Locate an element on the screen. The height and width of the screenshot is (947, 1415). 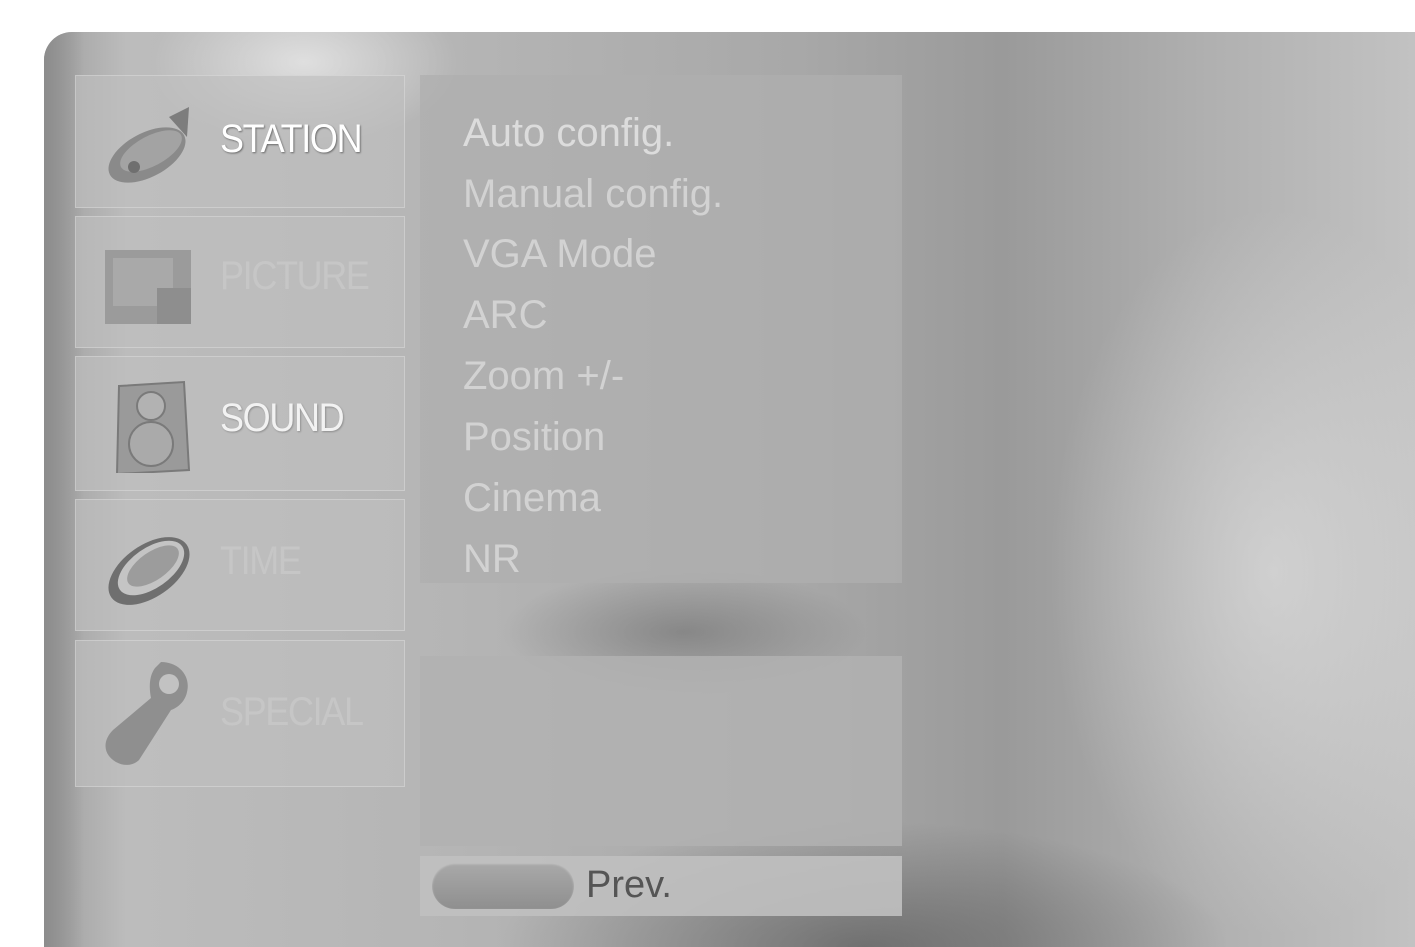
menu-item-label: TIME is located at coordinates (261, 561).